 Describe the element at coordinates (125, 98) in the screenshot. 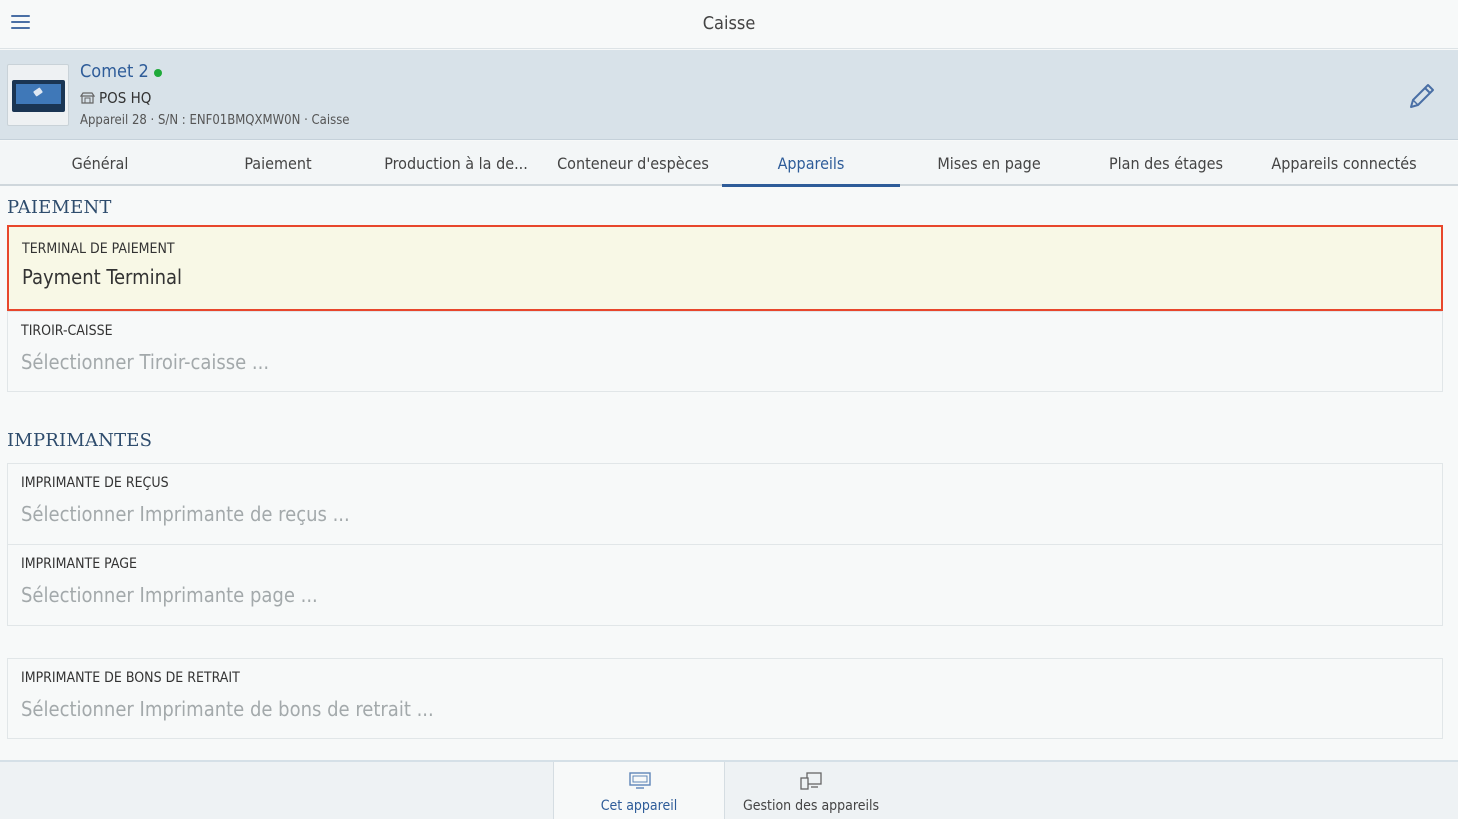

I see `store-name: POS HQ` at that location.